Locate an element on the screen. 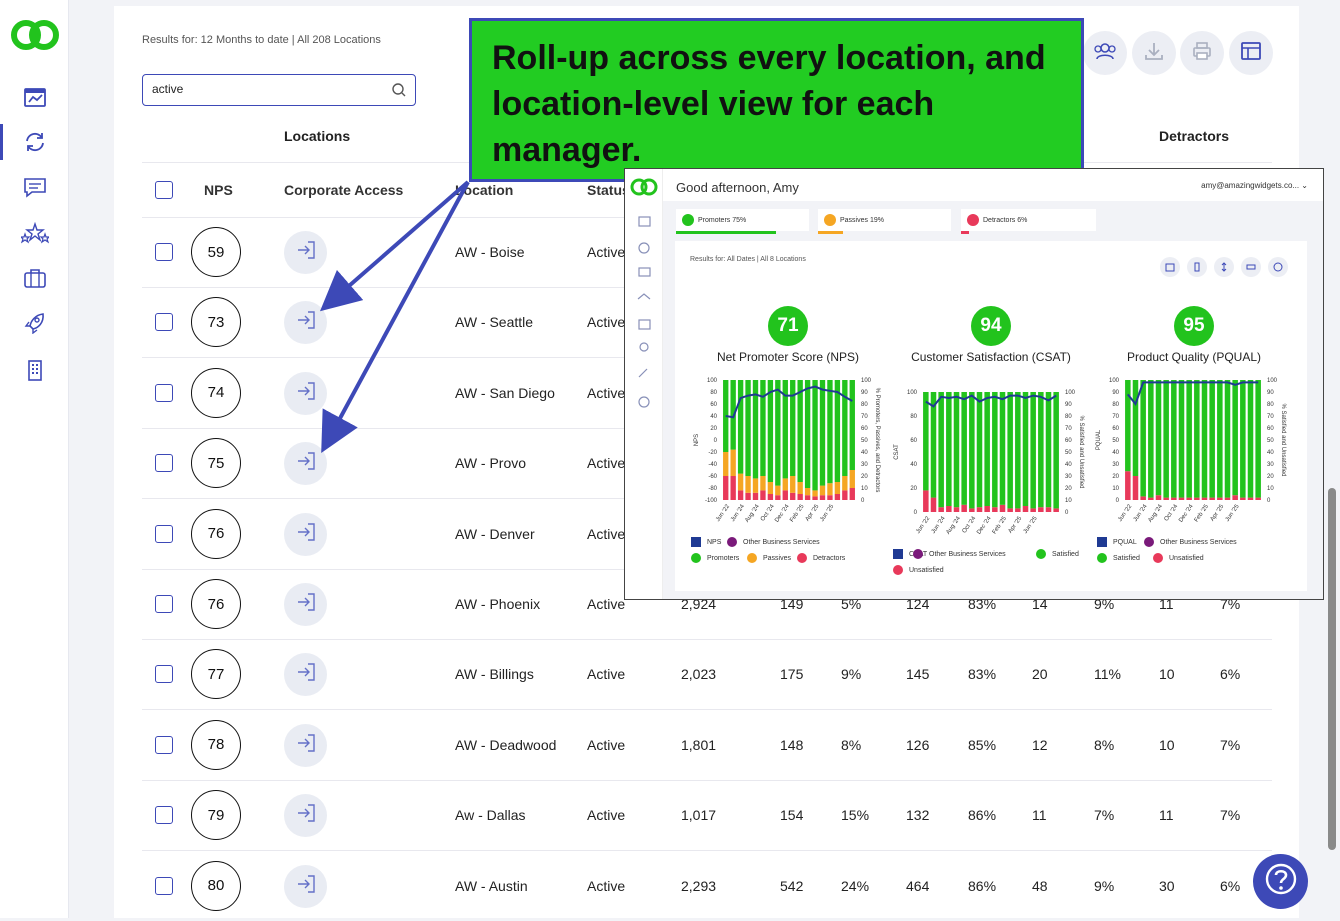 The width and height of the screenshot is (1340, 921). x-tick-label: Oct '24 is located at coordinates (1172, 512).